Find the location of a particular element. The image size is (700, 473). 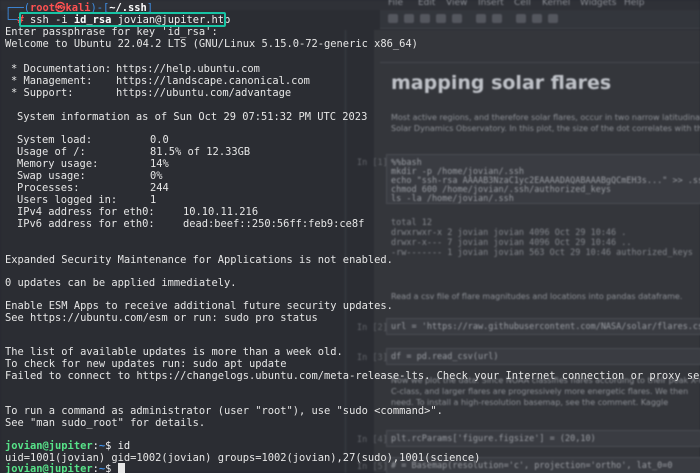

jovian-prompt-line: jovian@jupiter:~$ id is located at coordinates (68, 446).